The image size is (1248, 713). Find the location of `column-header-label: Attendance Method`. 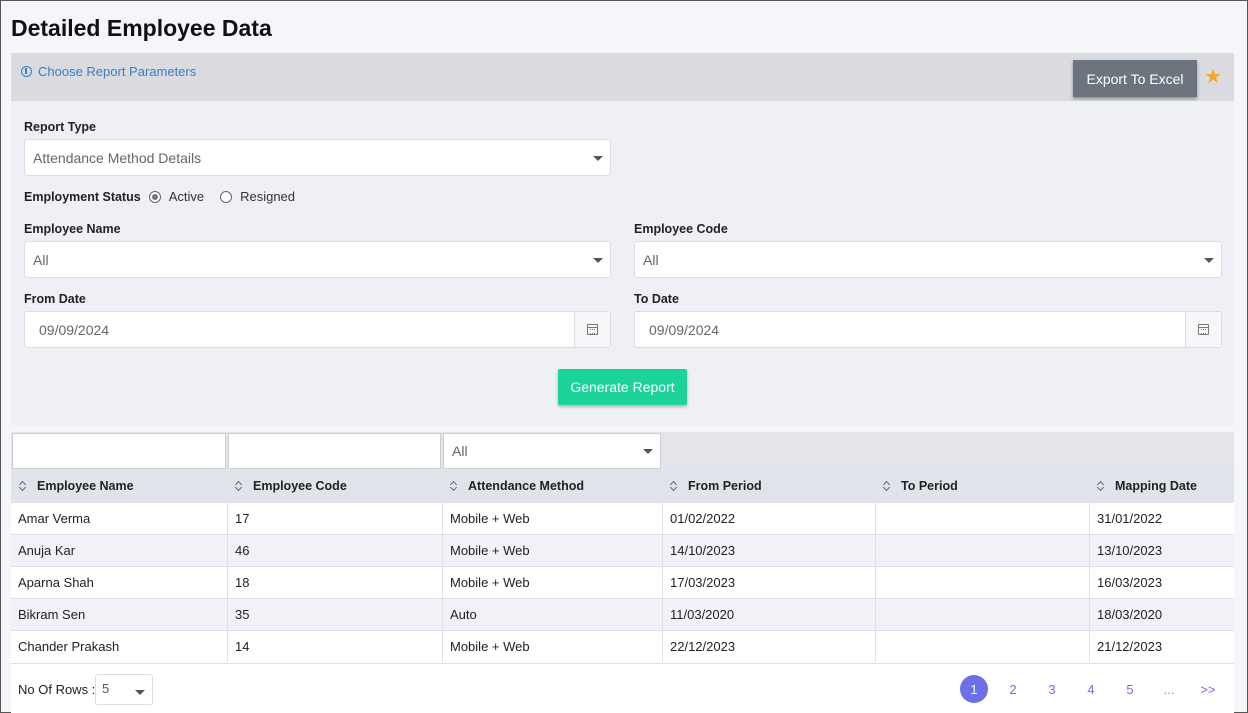

column-header-label: Attendance Method is located at coordinates (526, 486).